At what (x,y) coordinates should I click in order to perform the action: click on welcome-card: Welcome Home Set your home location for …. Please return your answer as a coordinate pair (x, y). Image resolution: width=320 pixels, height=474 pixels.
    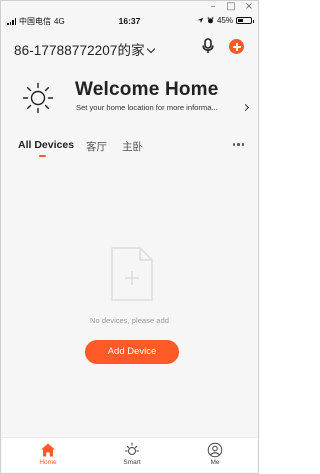
    Looking at the image, I should click on (134, 96).